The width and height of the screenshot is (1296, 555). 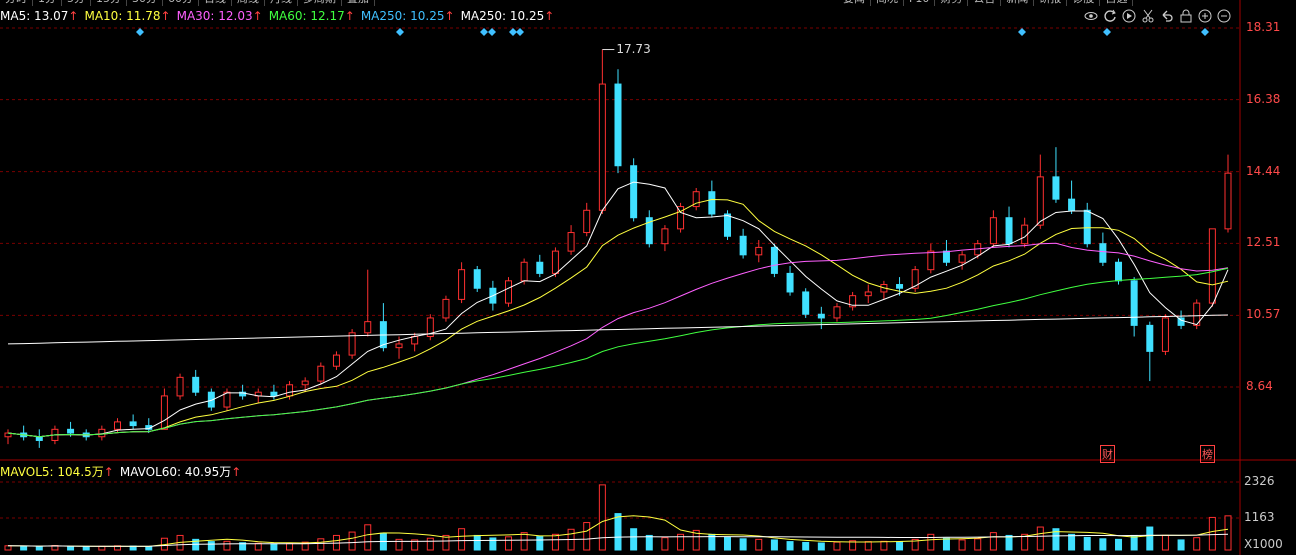 I want to click on price-axis-label: 10.57, so click(x=1263, y=314).